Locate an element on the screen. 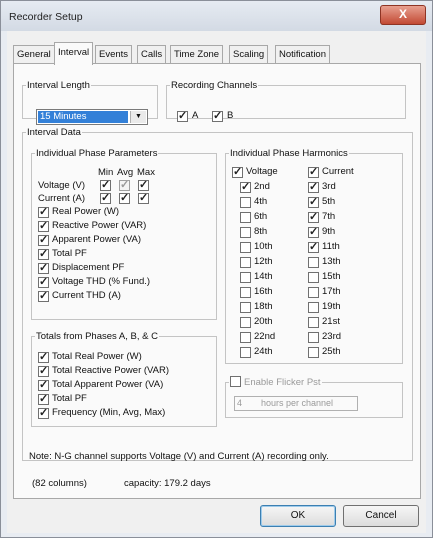 This screenshot has height=538, width=433. current-harmonic-label: 7th is located at coordinates (329, 216).